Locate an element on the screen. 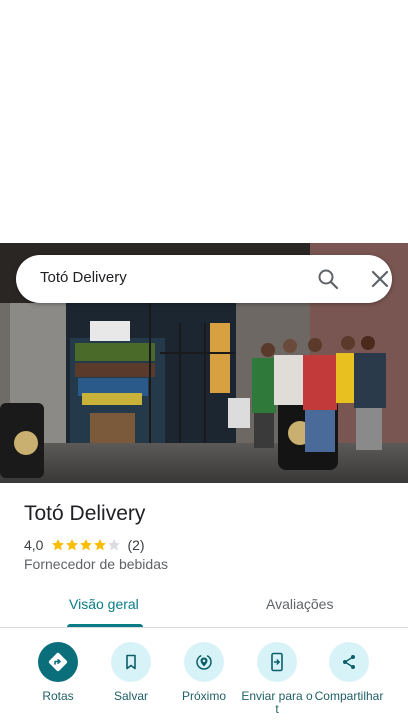 The width and height of the screenshot is (408, 726). search-input: Totó Delivery is located at coordinates (83, 277).